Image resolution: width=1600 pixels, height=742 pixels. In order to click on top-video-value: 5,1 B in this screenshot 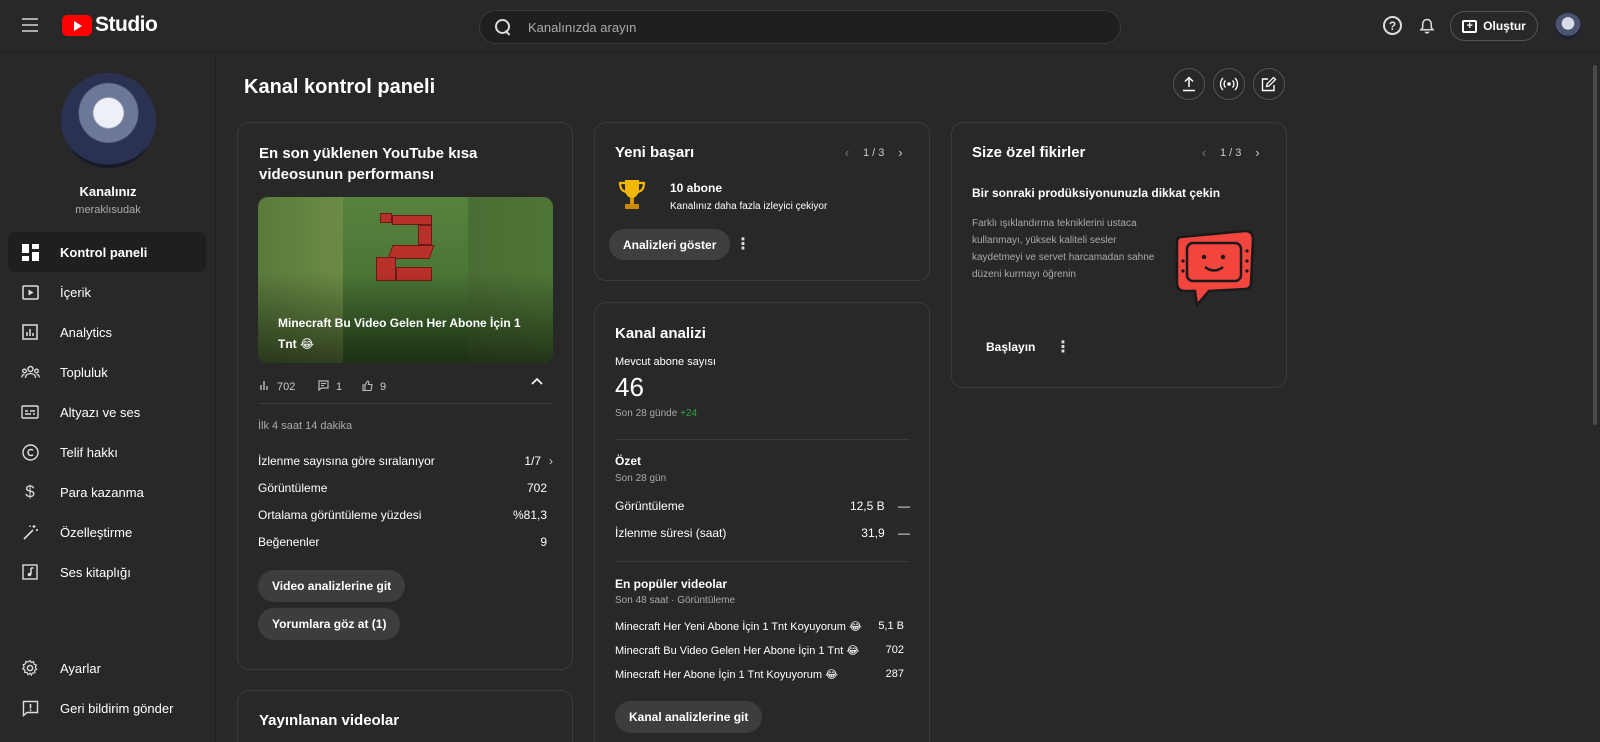, I will do `click(891, 626)`.